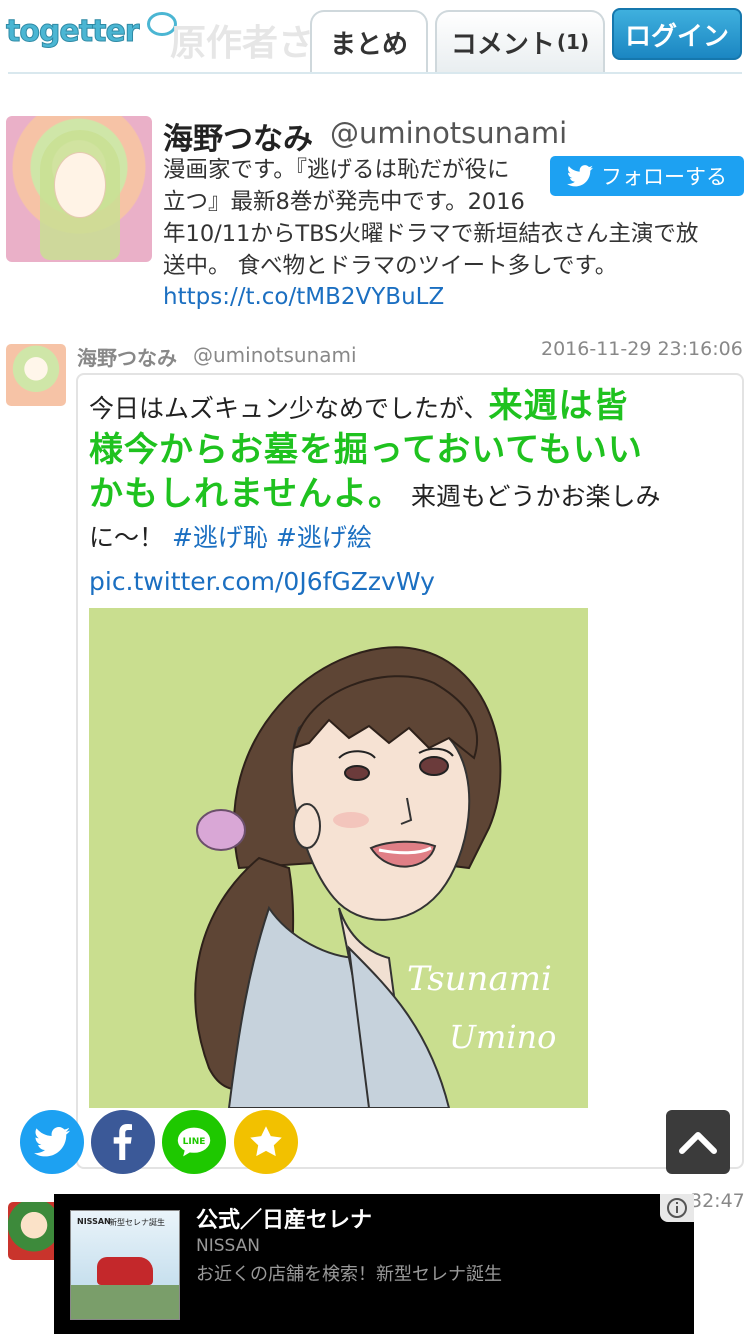 Image resolution: width=750 pixels, height=1334 pixels. Describe the element at coordinates (303, 297) in the screenshot. I see `profile-url-link: https://t.co/tMB2VYBuLZ` at that location.